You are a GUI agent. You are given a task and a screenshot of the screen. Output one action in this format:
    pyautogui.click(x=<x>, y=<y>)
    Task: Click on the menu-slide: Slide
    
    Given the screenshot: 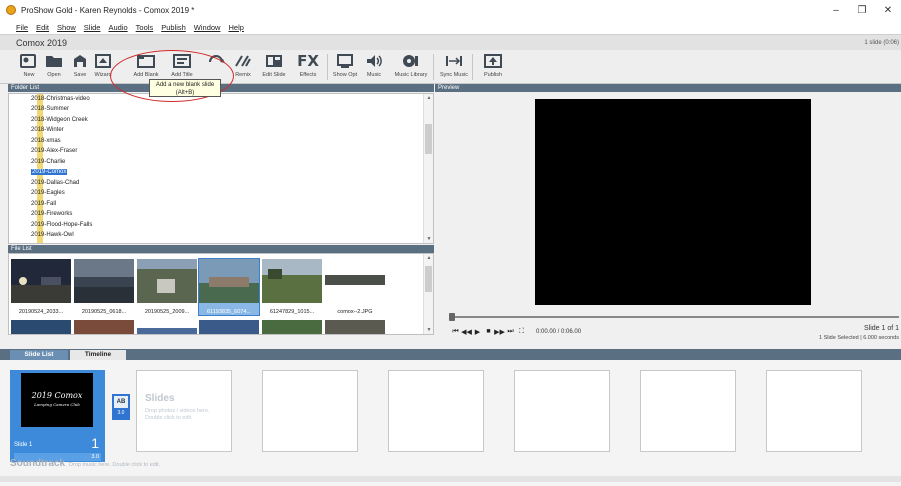 What is the action you would take?
    pyautogui.click(x=92, y=27)
    